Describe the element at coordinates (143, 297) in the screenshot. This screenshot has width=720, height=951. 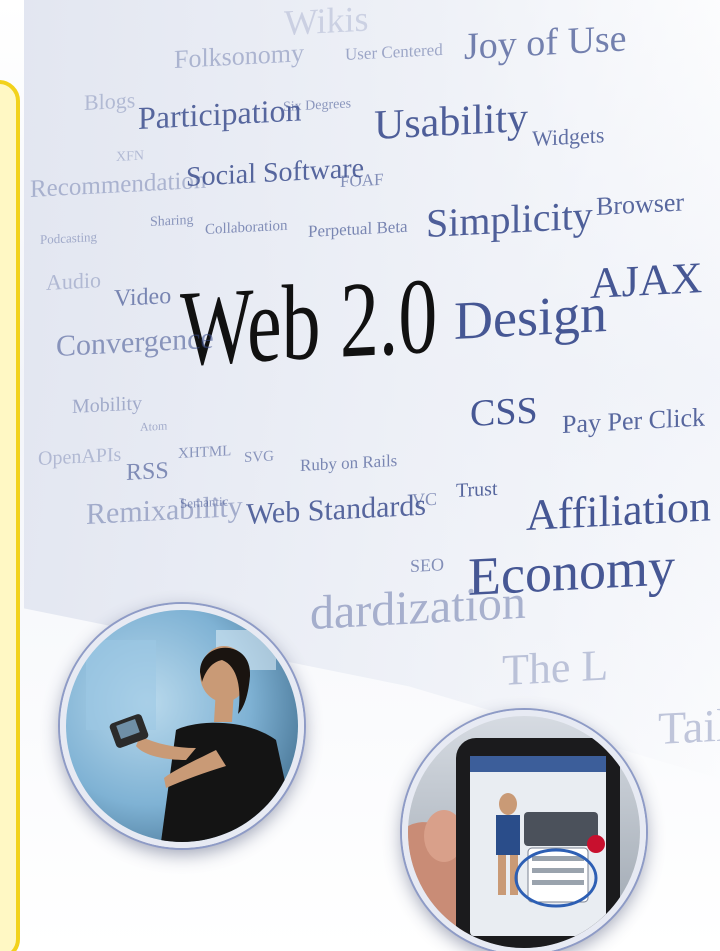
I see `word-video: Video` at that location.